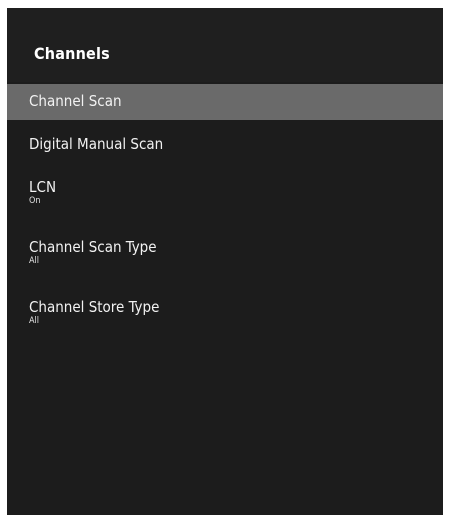 The height and width of the screenshot is (523, 450). Describe the element at coordinates (225, 102) in the screenshot. I see `menu-item-channel-scan: Channel Scan` at that location.